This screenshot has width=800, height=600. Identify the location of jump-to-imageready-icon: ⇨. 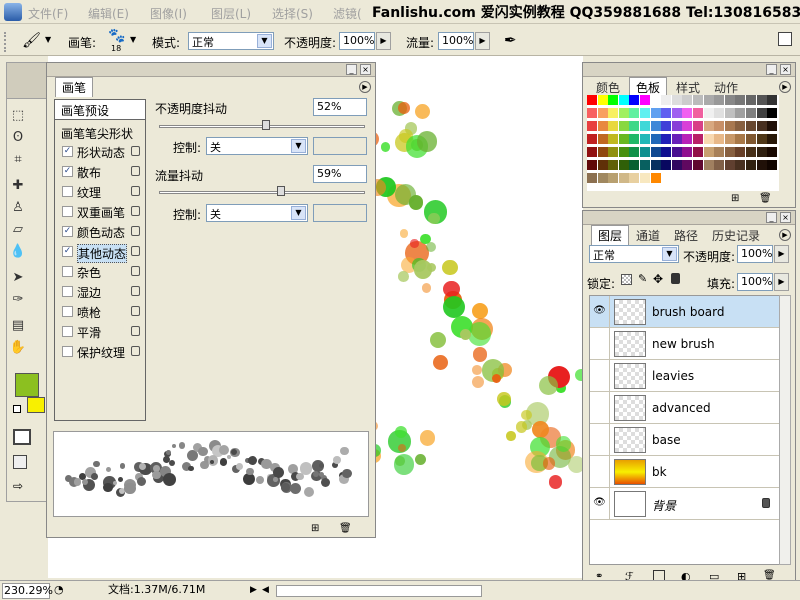
(22, 486).